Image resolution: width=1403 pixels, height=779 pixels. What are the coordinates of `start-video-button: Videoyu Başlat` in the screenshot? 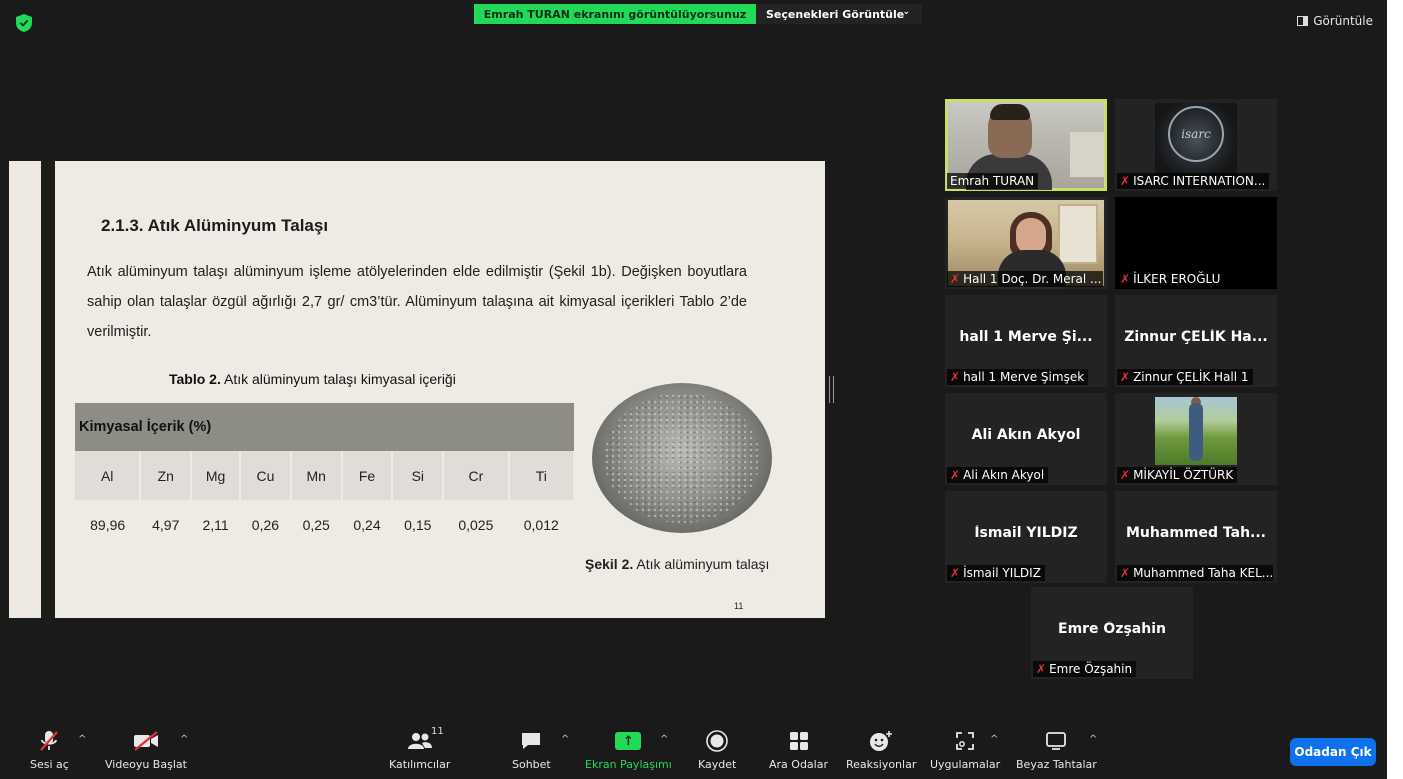 It's located at (146, 749).